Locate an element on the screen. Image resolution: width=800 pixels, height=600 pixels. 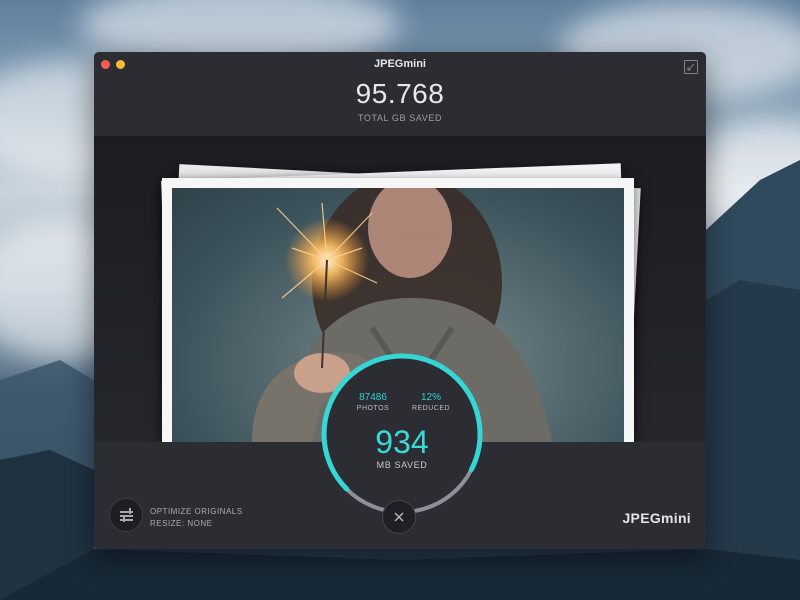
photos-stat: 87486 PHOTOS is located at coordinates (373, 402).